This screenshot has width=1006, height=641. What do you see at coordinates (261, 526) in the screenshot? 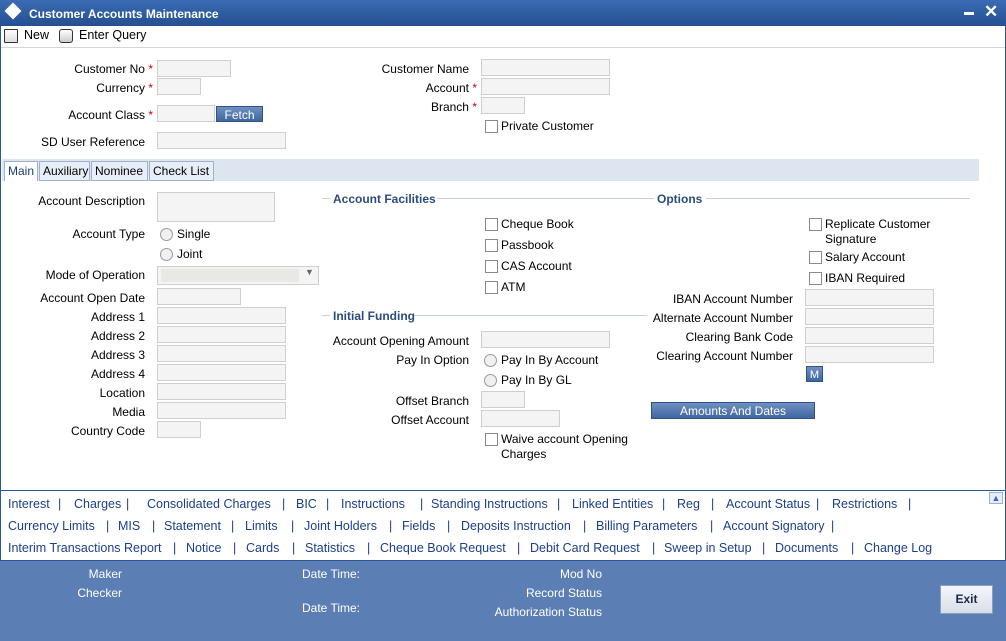
I see `link-limits: Limits` at bounding box center [261, 526].